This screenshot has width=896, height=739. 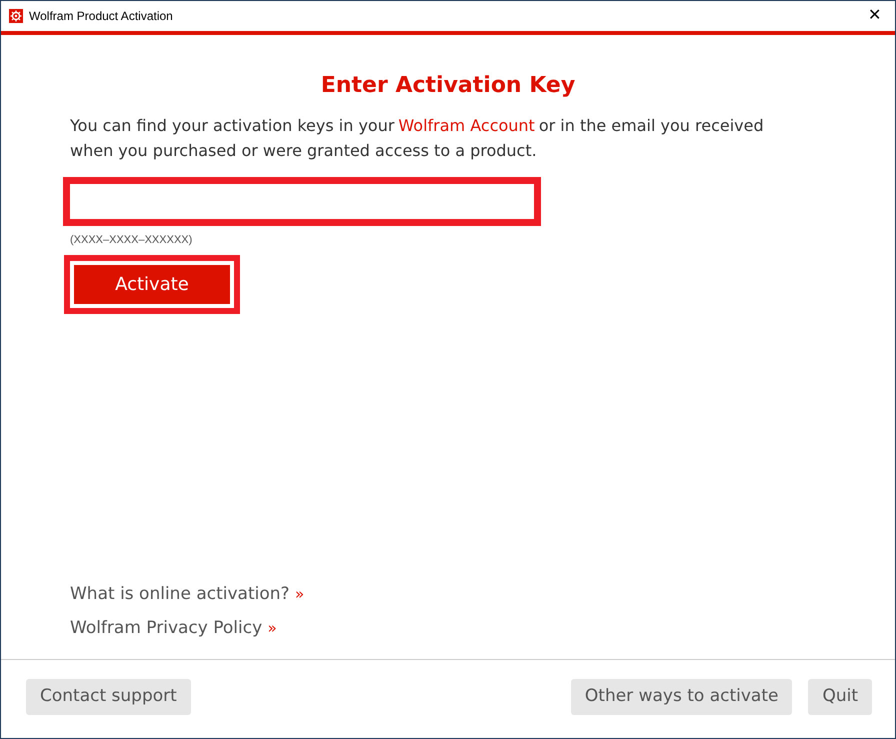 What do you see at coordinates (132, 240) in the screenshot?
I see `key-format-hint: (XXXX–XXXX–XXXXXX)` at bounding box center [132, 240].